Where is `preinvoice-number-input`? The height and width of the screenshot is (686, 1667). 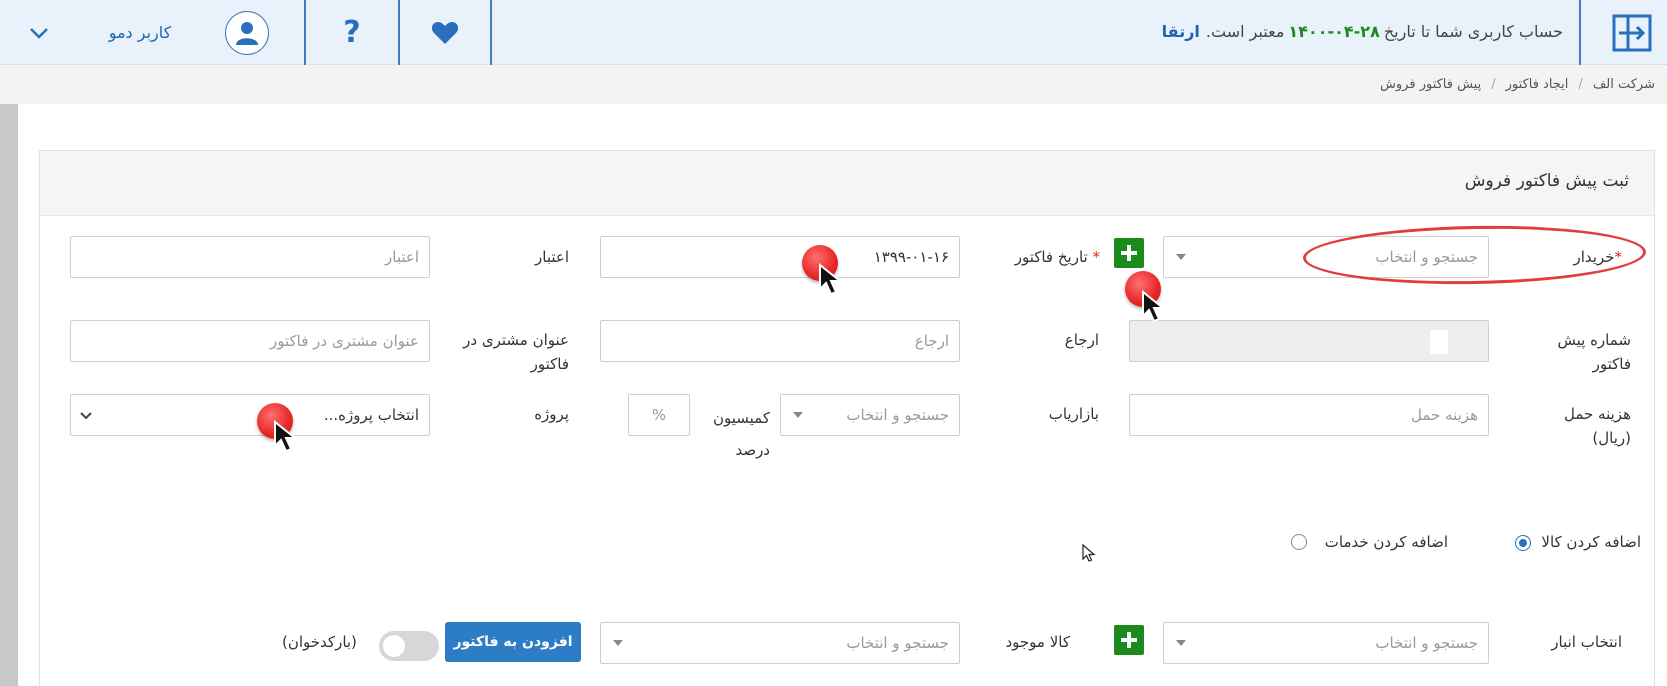
preinvoice-number-input is located at coordinates (1309, 341).